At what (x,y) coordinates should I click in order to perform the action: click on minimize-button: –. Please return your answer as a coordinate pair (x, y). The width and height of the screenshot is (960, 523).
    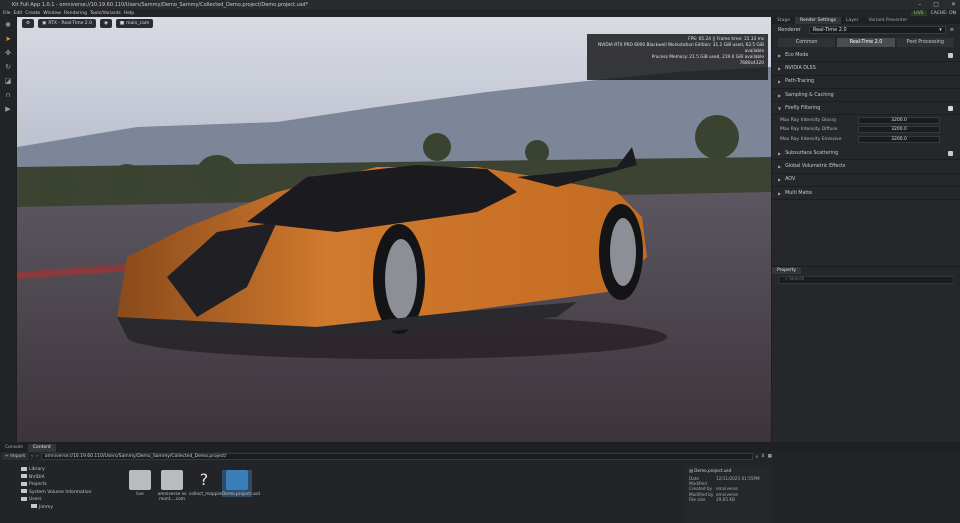
    Looking at the image, I should click on (919, 4).